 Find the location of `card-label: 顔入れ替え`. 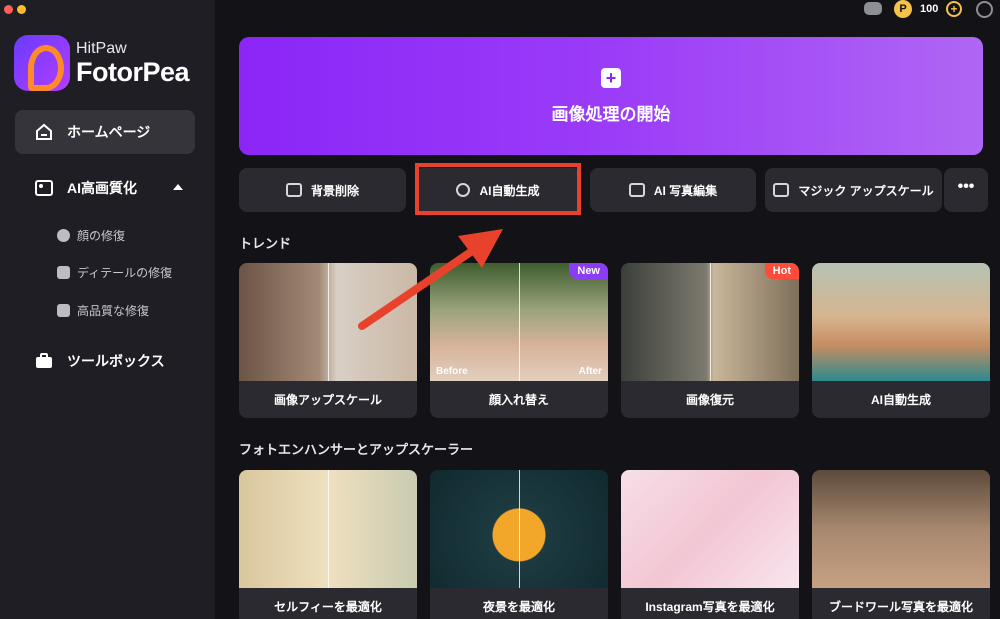

card-label: 顔入れ替え is located at coordinates (518, 400).